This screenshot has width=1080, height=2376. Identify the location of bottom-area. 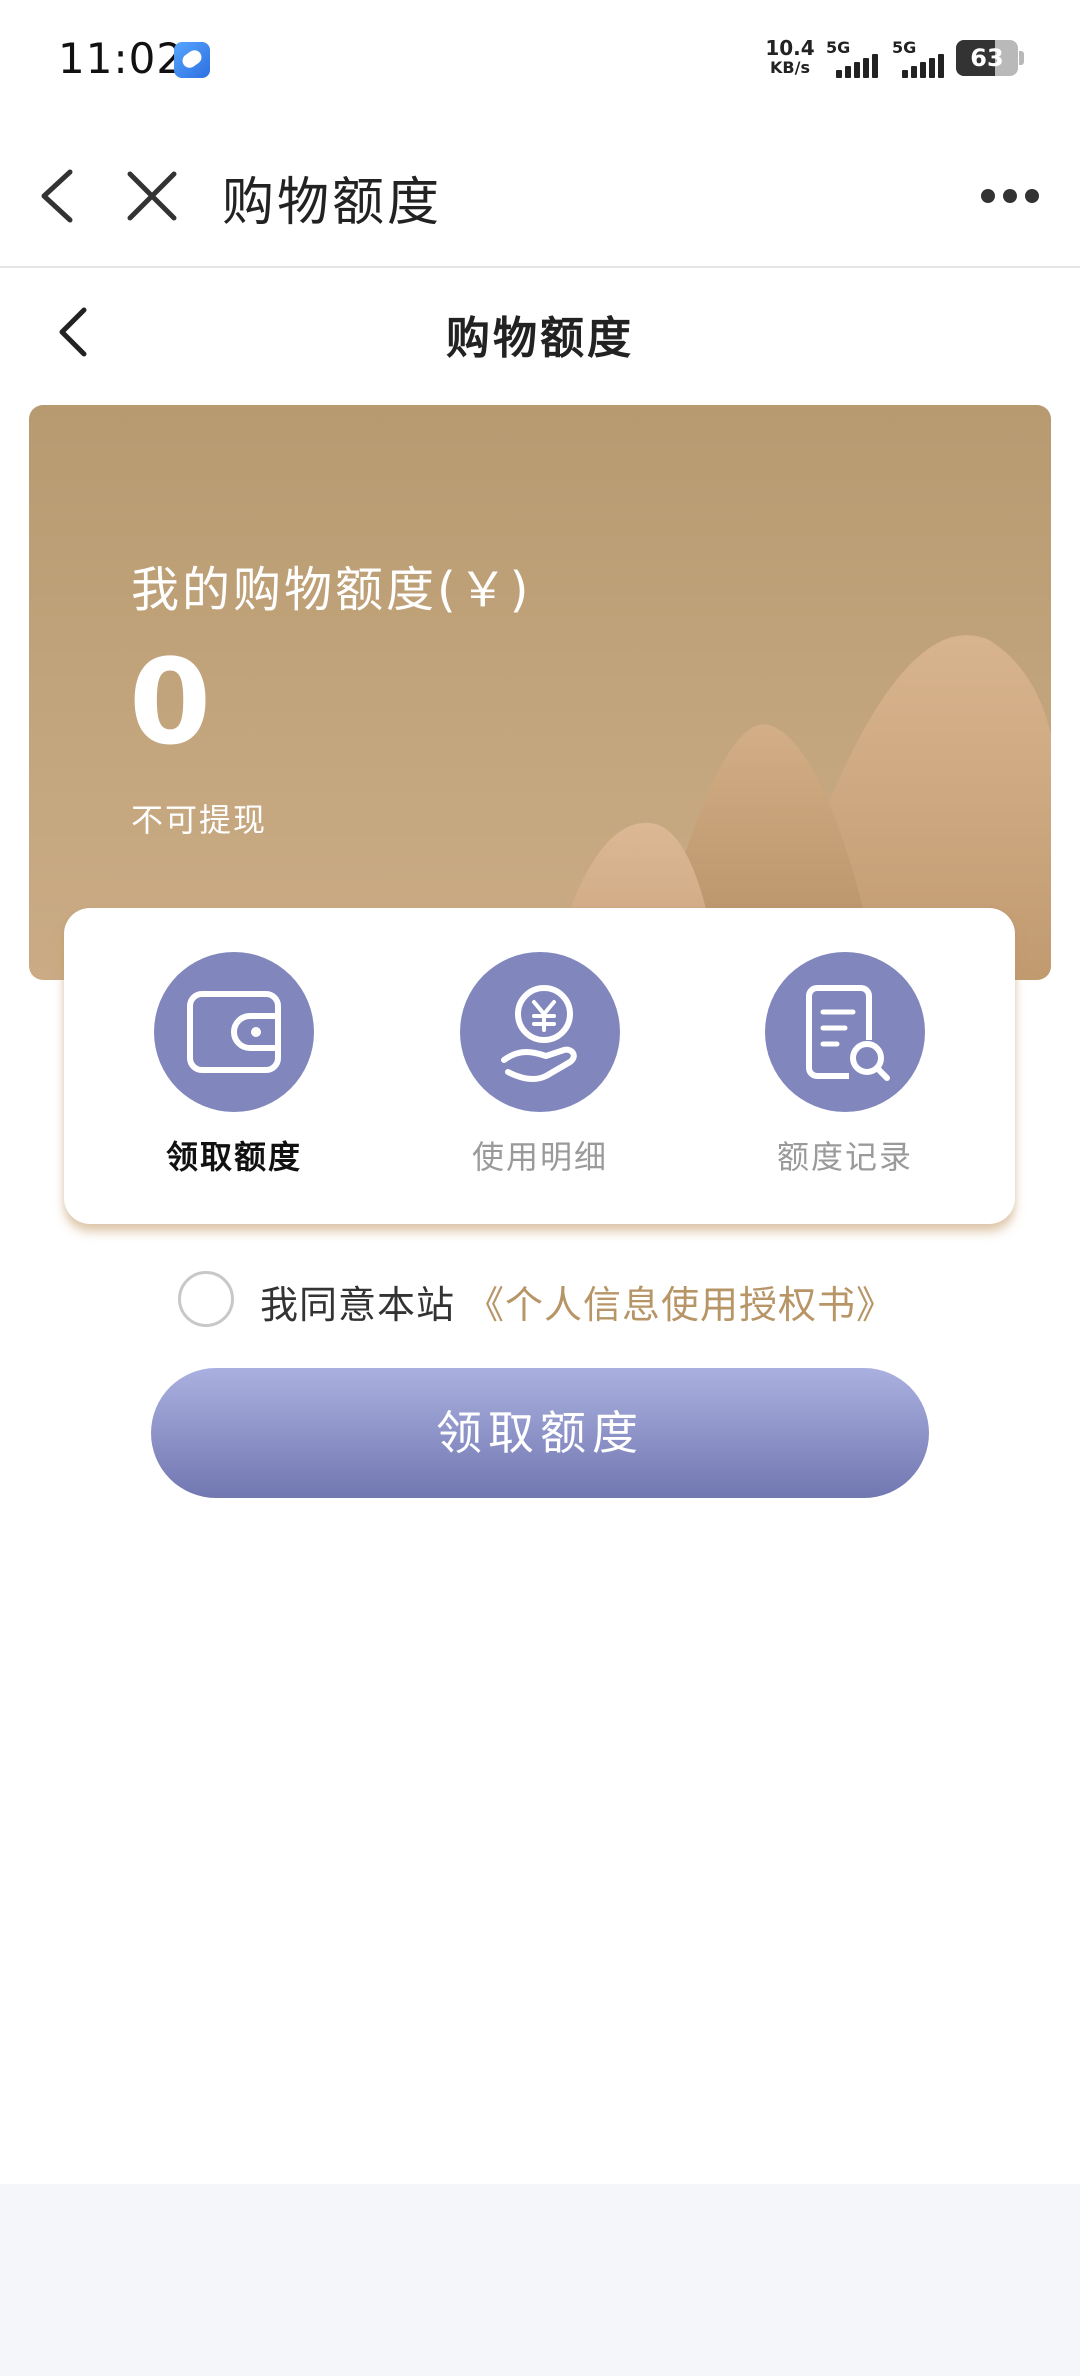
(540, 2280).